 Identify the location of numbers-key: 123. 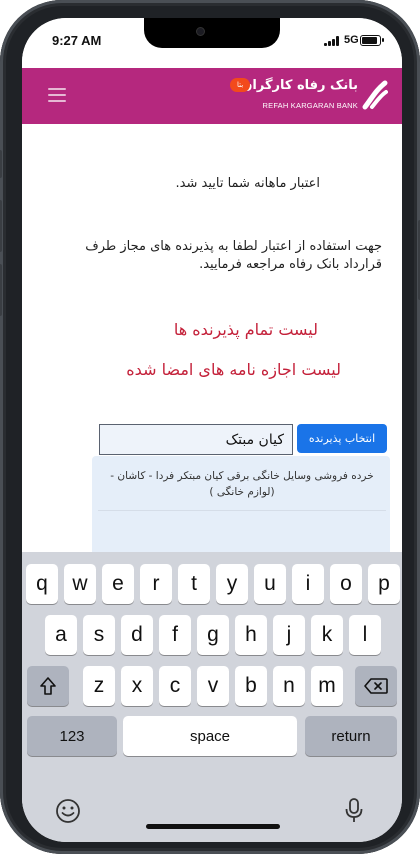
(72, 736).